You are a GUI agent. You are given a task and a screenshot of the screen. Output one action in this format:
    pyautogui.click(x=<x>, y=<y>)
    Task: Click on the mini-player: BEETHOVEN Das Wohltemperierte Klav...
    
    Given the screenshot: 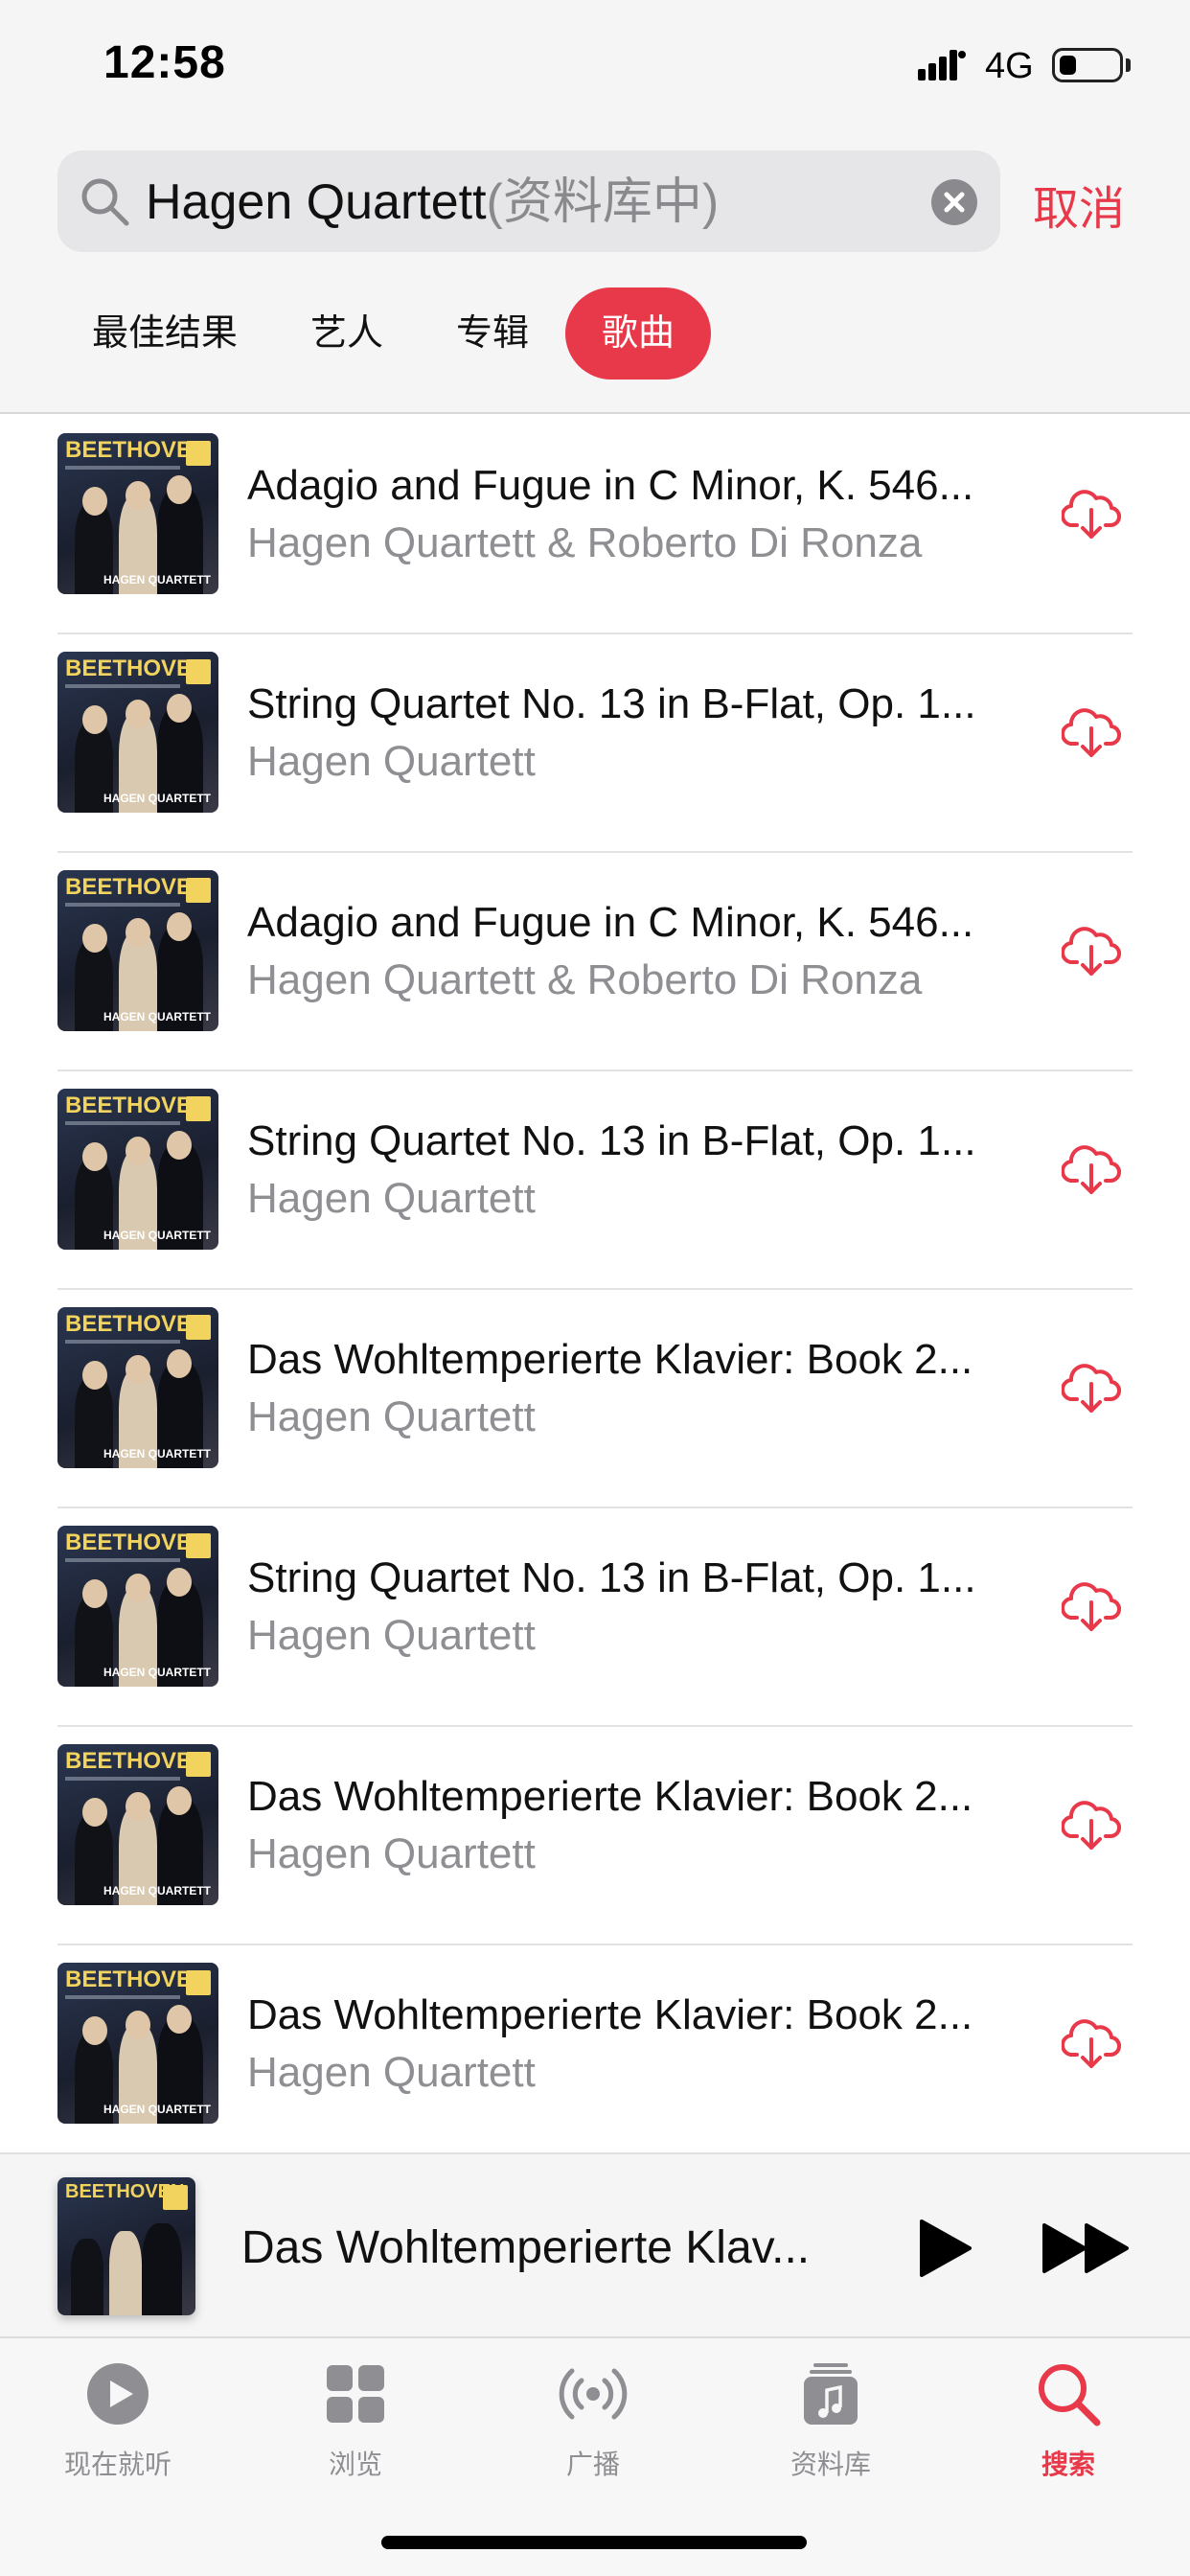 What is the action you would take?
    pyautogui.click(x=595, y=2244)
    